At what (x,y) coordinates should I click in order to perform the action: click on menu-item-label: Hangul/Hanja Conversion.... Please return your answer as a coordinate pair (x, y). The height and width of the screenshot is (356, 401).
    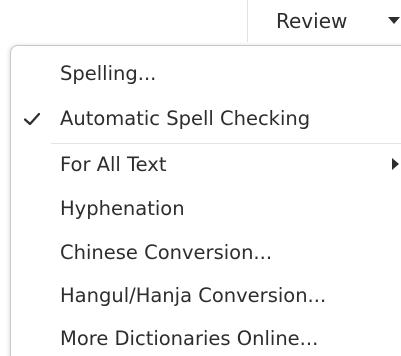
    Looking at the image, I should click on (193, 295).